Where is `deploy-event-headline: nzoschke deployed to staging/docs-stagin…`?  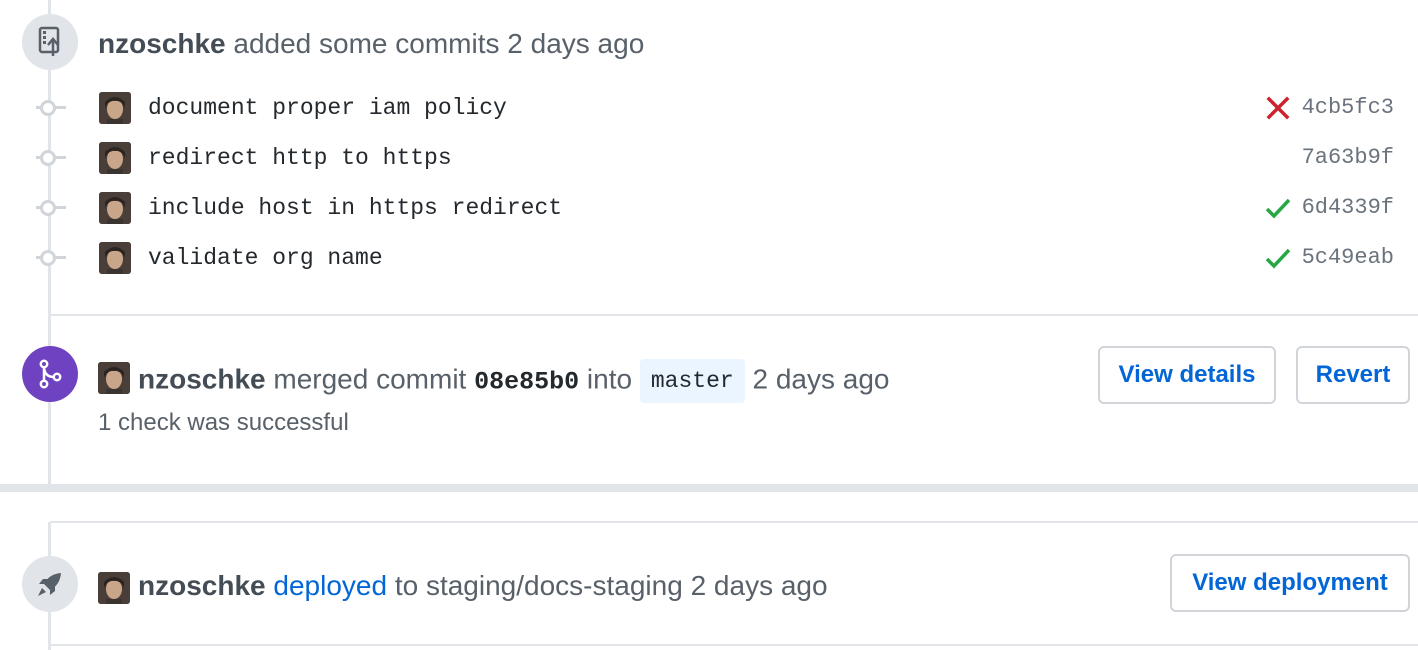
deploy-event-headline: nzoschke deployed to staging/docs-stagin… is located at coordinates (483, 586).